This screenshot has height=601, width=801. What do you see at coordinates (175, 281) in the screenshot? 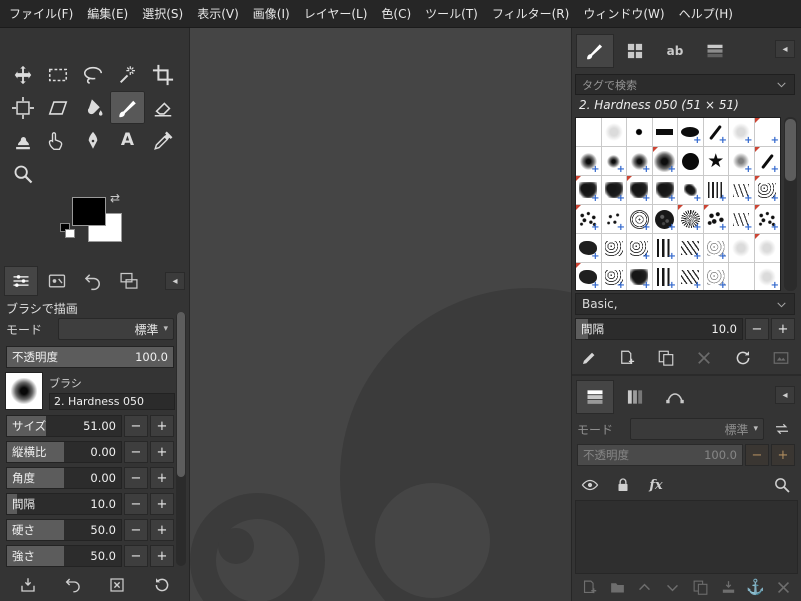
I see `toolbox-tab-menu-button: ◂` at bounding box center [175, 281].